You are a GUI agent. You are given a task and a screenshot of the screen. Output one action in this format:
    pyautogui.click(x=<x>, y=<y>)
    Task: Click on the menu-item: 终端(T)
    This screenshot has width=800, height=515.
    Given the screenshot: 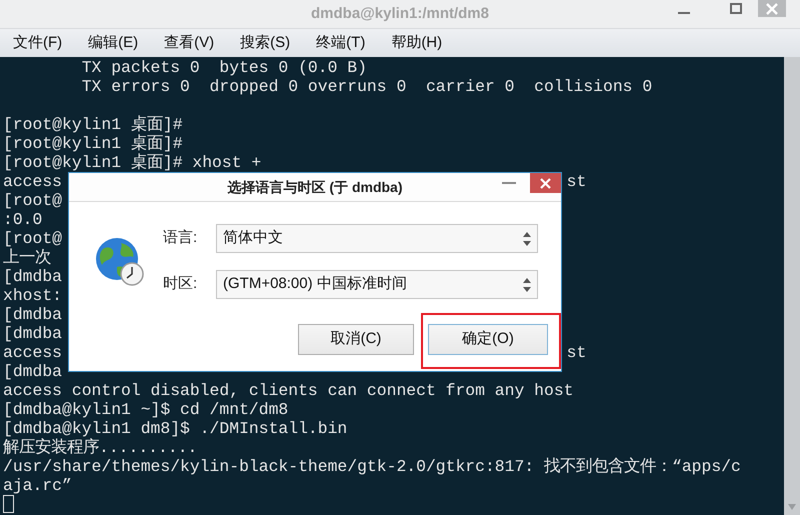 What is the action you would take?
    pyautogui.click(x=340, y=43)
    